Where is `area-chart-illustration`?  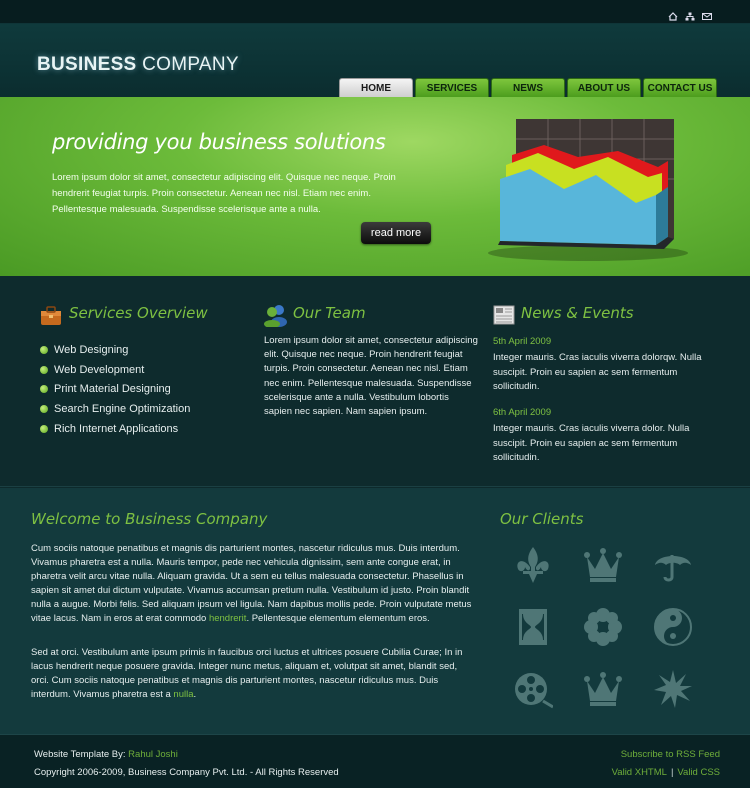
area-chart-illustration is located at coordinates (588, 190).